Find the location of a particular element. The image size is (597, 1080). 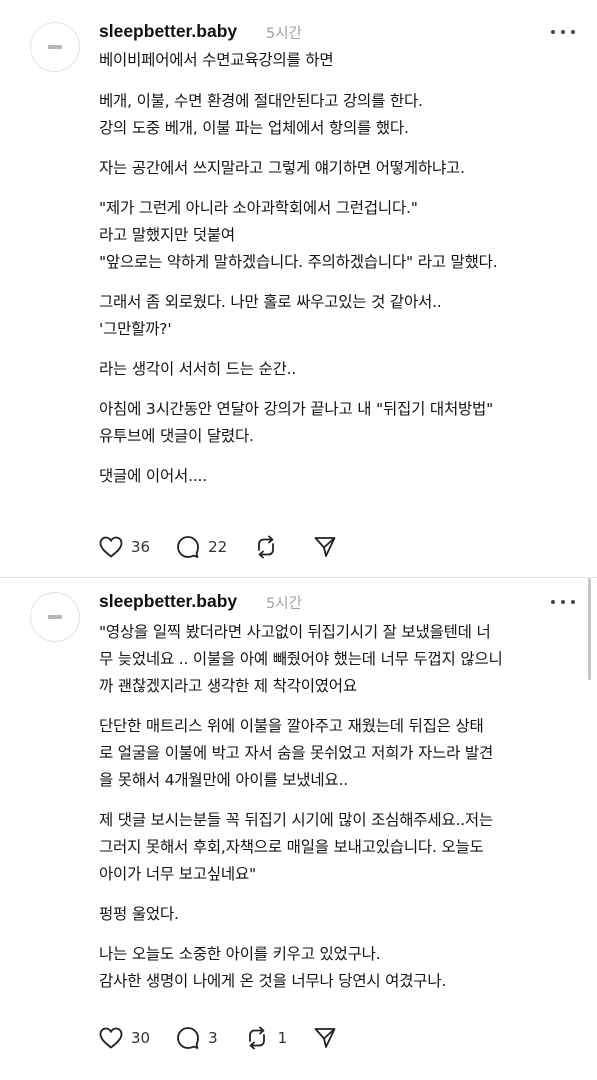

post-paragraph: 그래서 좀 외로웠다. 나만 홀로 싸우고있는 것 같아서.. '그만할까?' is located at coordinates (270, 315).